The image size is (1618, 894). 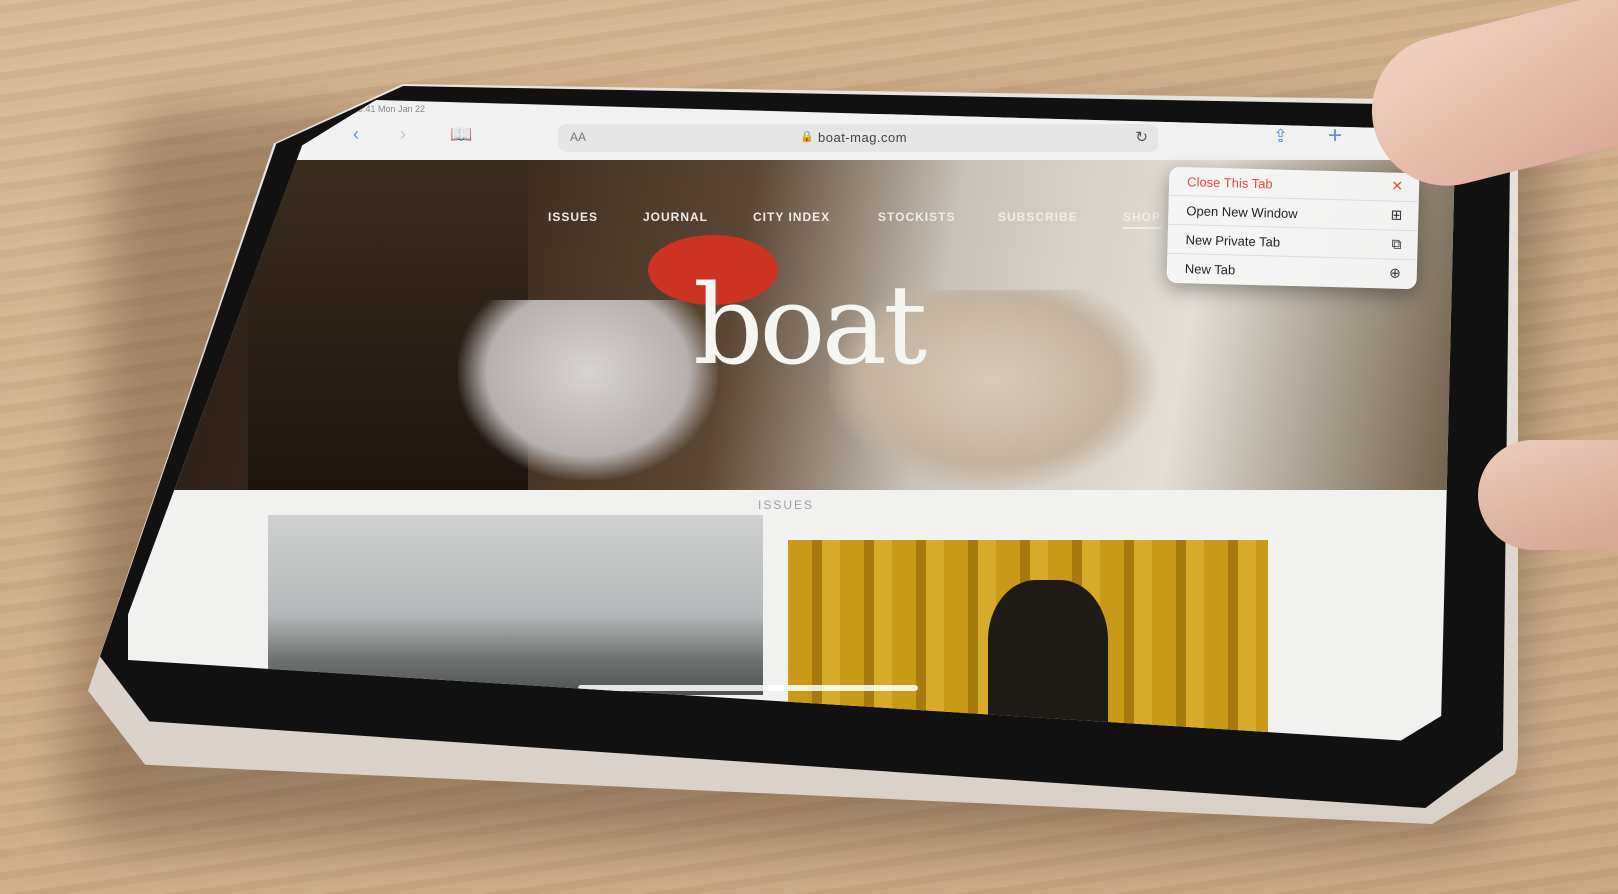 What do you see at coordinates (578, 137) in the screenshot?
I see `reader-settings-button: AA` at bounding box center [578, 137].